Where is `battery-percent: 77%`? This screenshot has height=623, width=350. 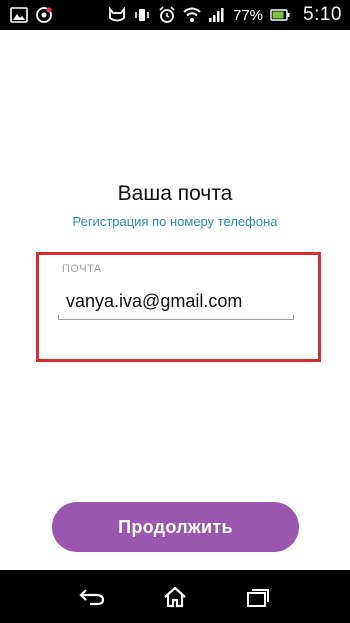
battery-percent: 77% is located at coordinates (248, 15).